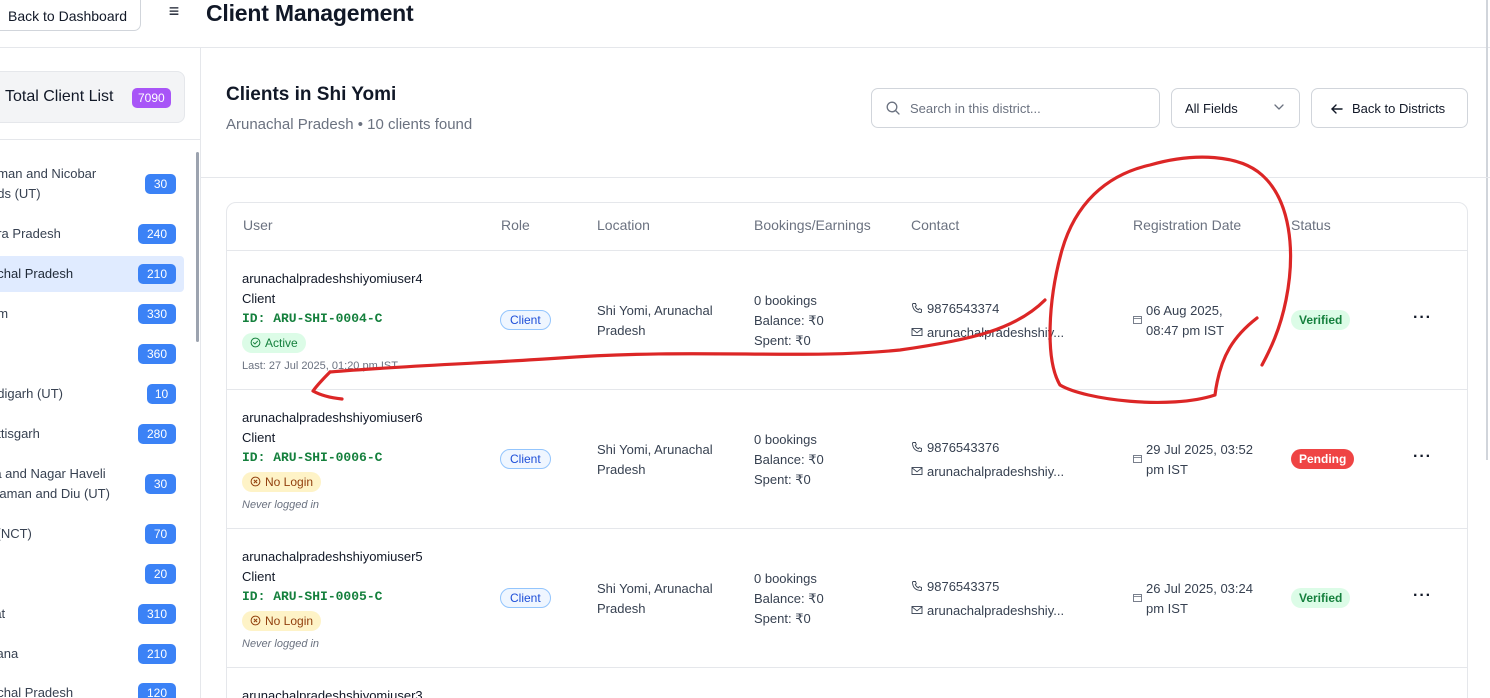 This screenshot has width=1490, height=698. What do you see at coordinates (917, 610) in the screenshot?
I see `mail-icon` at bounding box center [917, 610].